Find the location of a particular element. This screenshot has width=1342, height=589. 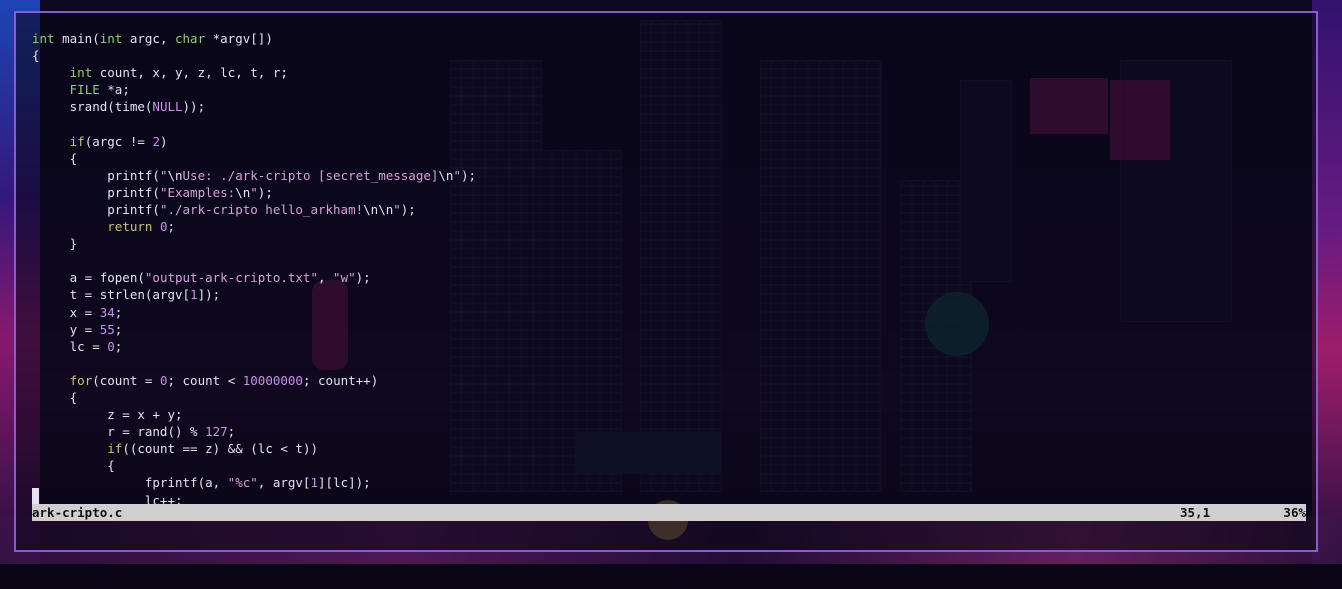

code-token: a = fopen( is located at coordinates (88, 278).